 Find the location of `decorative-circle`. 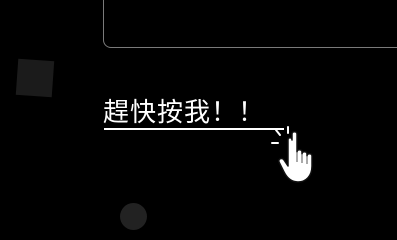

decorative-circle is located at coordinates (133, 216).